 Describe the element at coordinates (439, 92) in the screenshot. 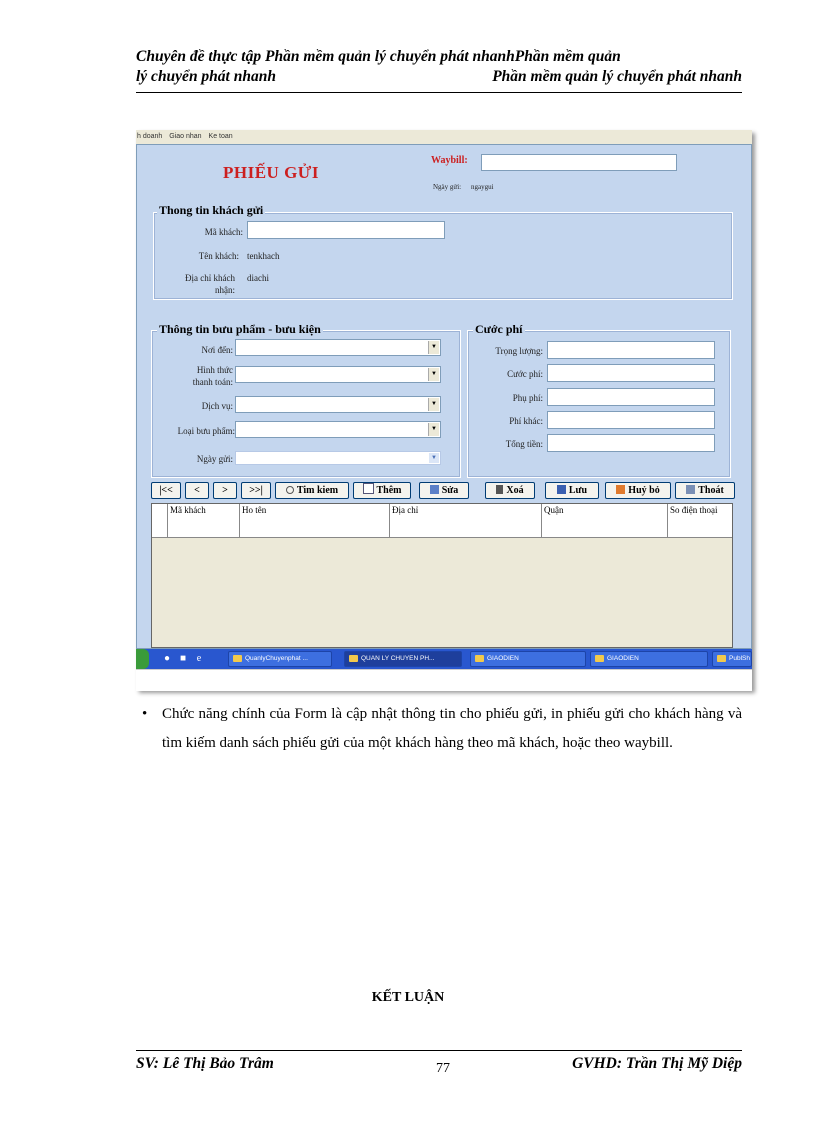

I see `header-rule` at that location.